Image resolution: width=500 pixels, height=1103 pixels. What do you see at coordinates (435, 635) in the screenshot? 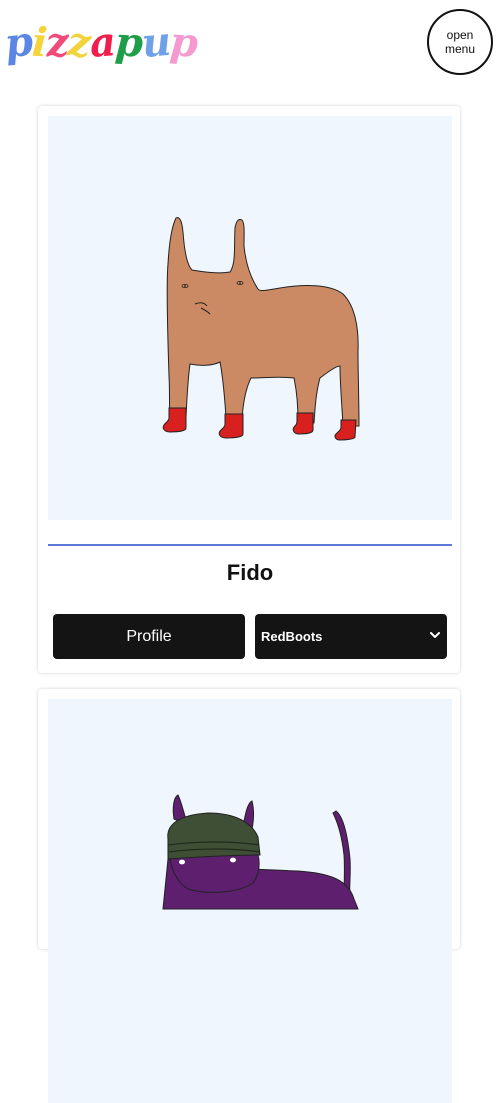
I see `chevron-down-icon` at bounding box center [435, 635].